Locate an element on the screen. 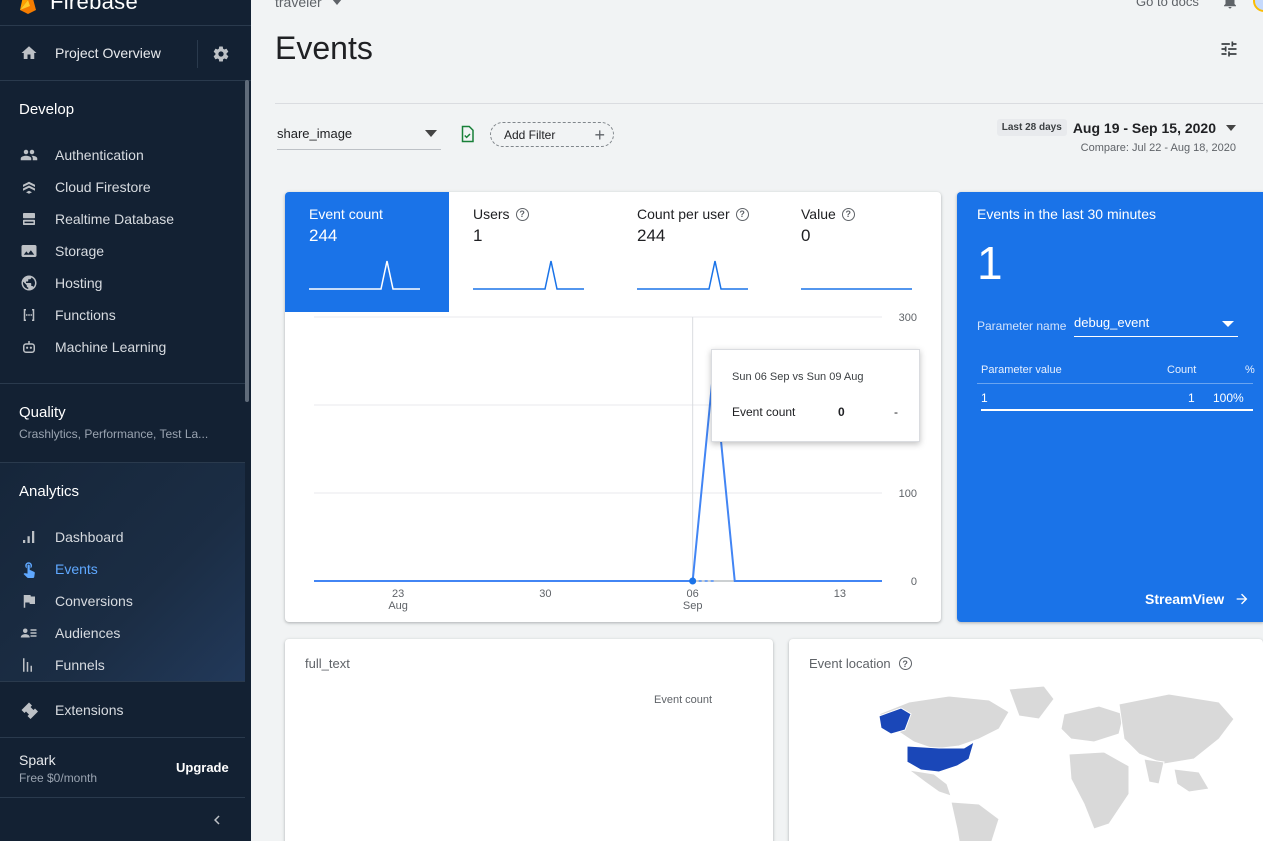 The image size is (1263, 841). world-map is located at coordinates (1039, 762).